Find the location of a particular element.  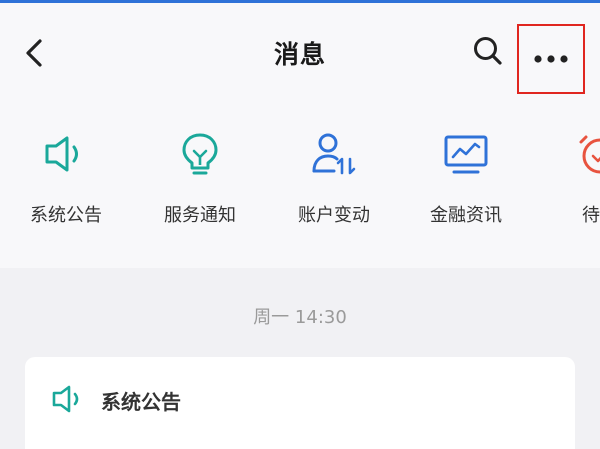

category-system-notice: 系统公告 is located at coordinates (66, 183).